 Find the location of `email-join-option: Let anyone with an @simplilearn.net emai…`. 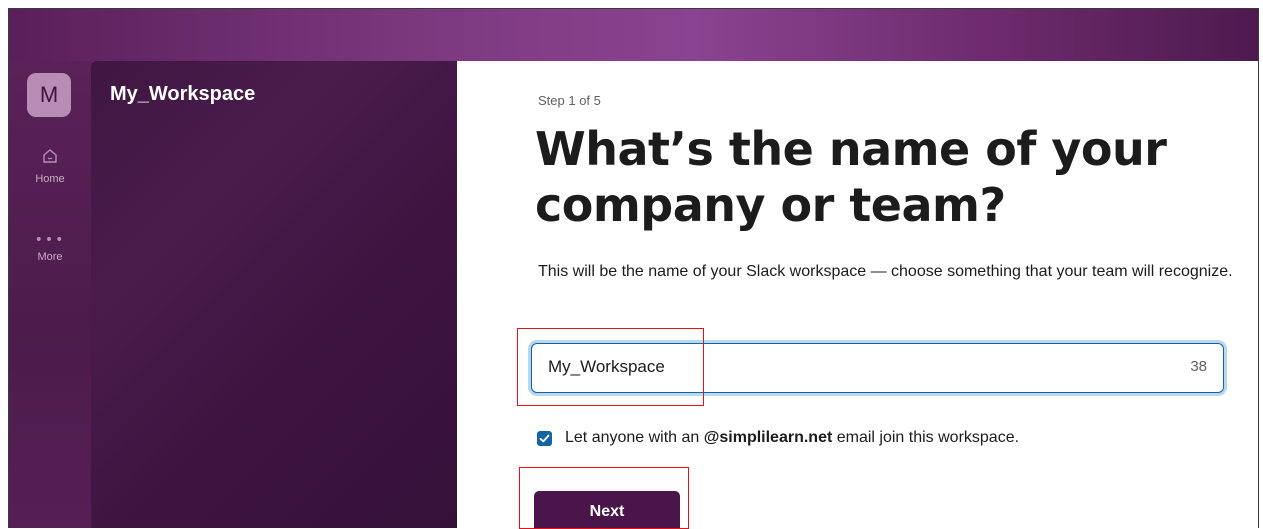

email-join-option: Let anyone with an @simplilearn.net emai… is located at coordinates (778, 438).